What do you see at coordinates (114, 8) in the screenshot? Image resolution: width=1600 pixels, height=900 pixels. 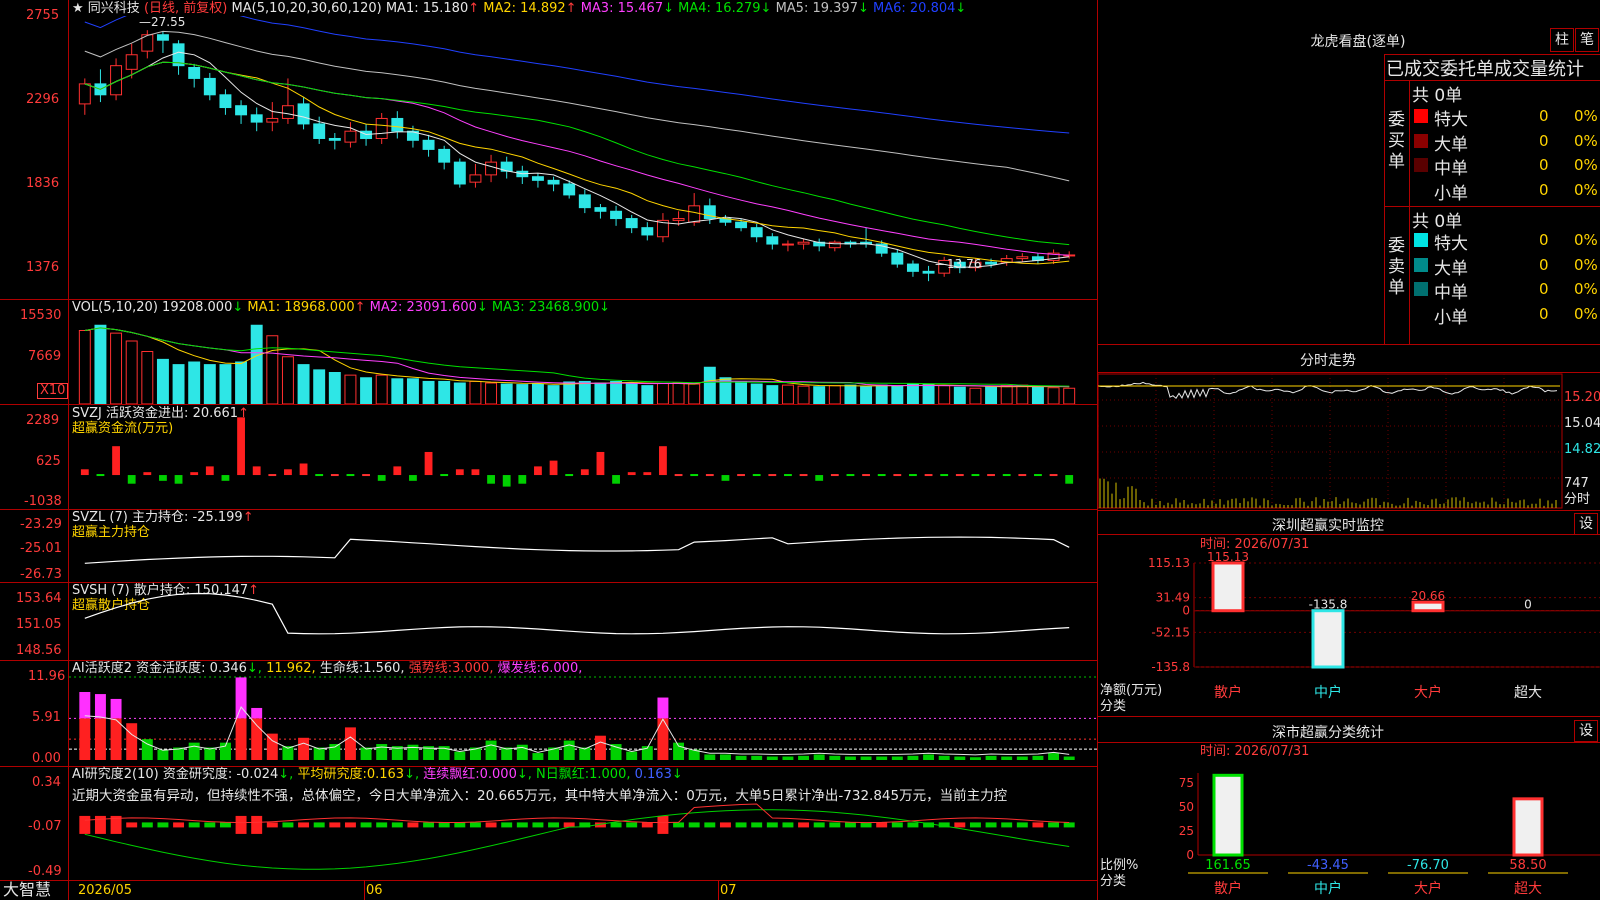 I see `stock-name: 同兴科技` at bounding box center [114, 8].